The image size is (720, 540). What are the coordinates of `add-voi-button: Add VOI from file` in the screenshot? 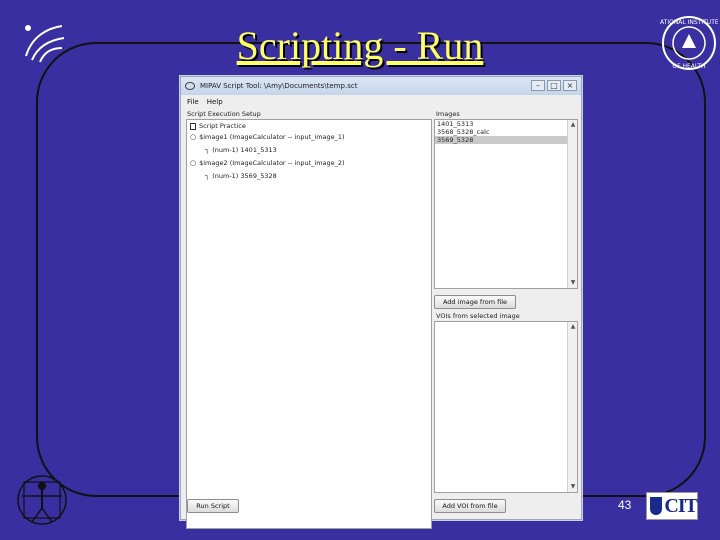 It's located at (470, 506).